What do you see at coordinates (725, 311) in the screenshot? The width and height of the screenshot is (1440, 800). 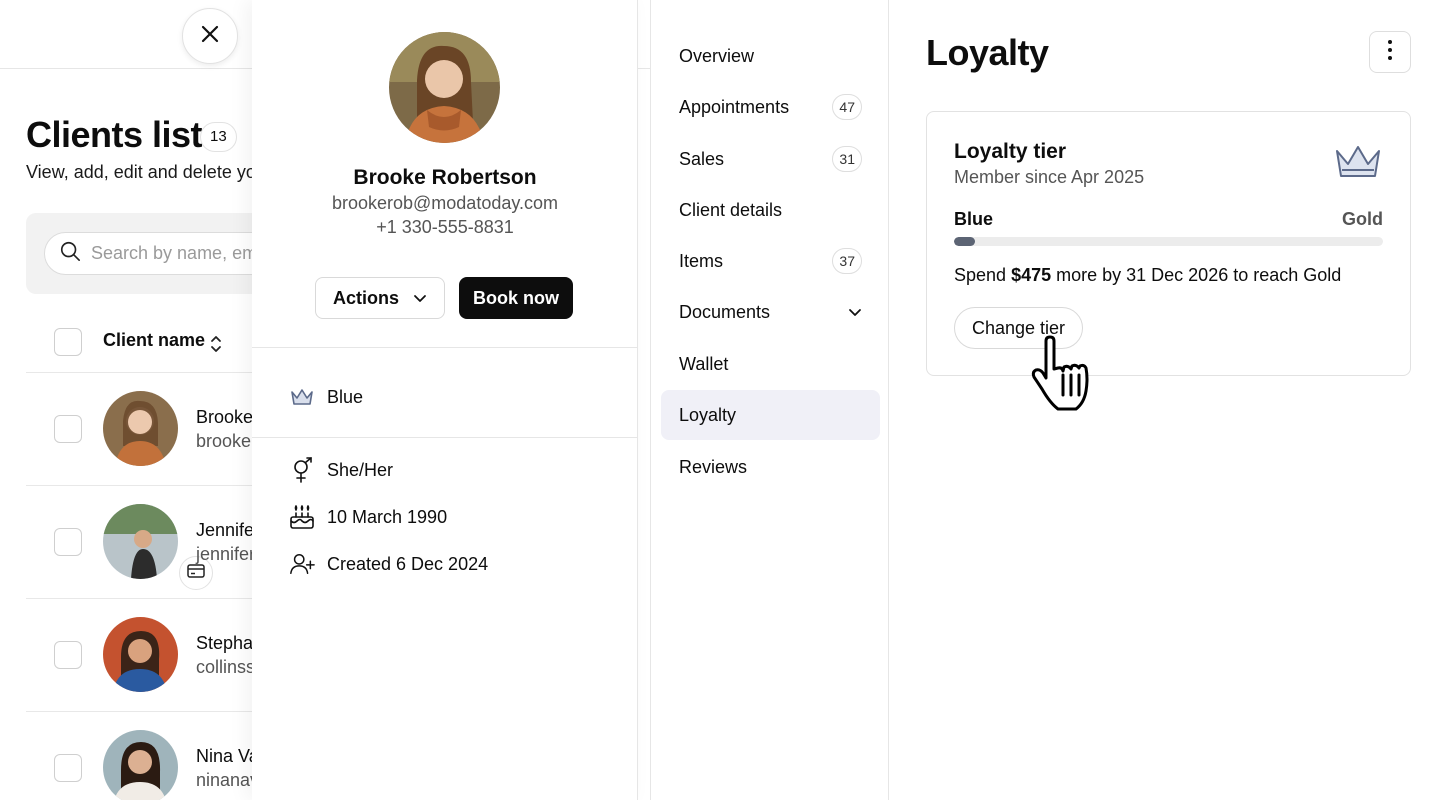 I see `nav-item-label: Documents` at bounding box center [725, 311].